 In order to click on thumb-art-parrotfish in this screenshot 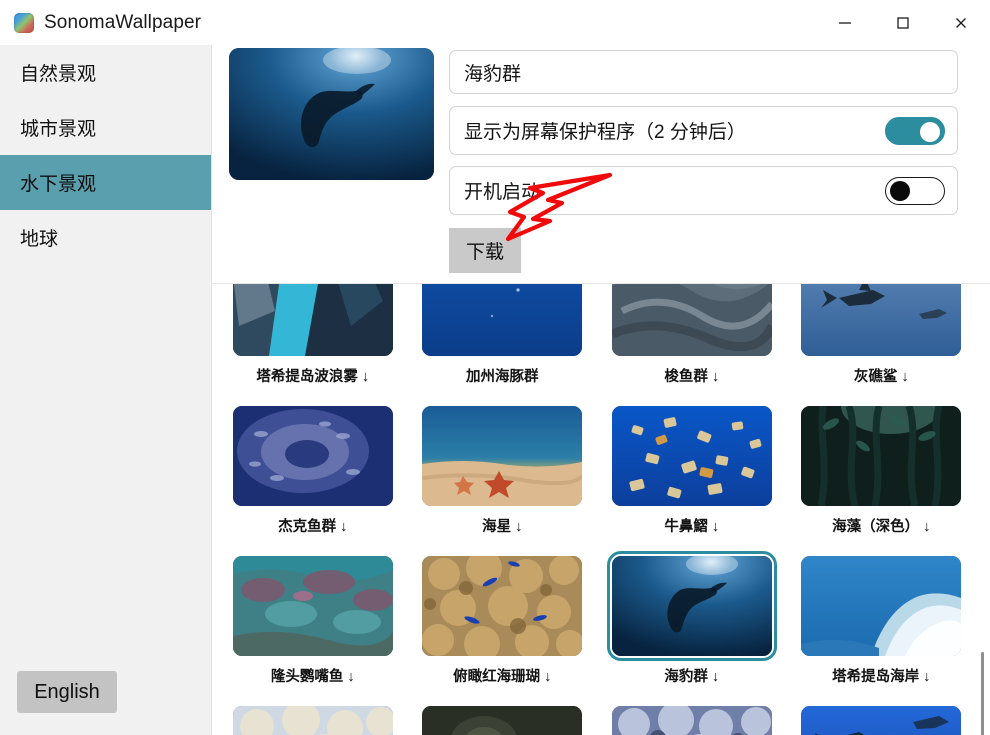, I will do `click(312, 606)`.